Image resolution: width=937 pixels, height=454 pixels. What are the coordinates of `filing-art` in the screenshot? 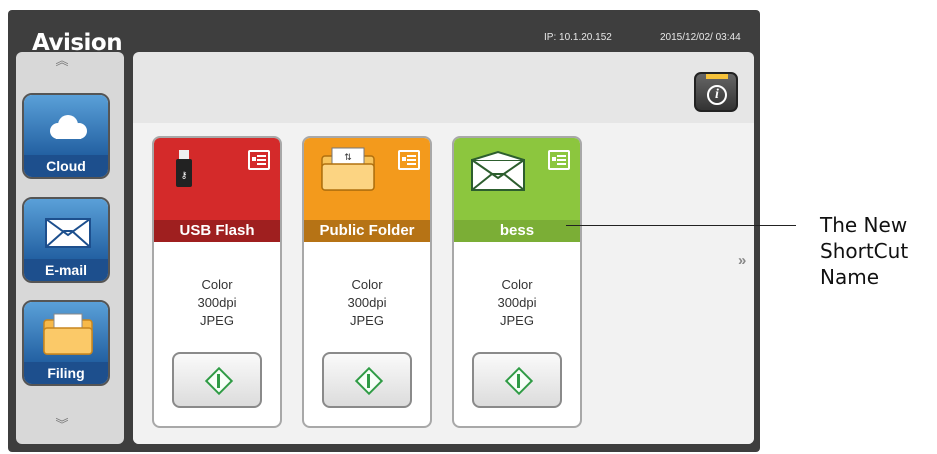 It's located at (66, 334).